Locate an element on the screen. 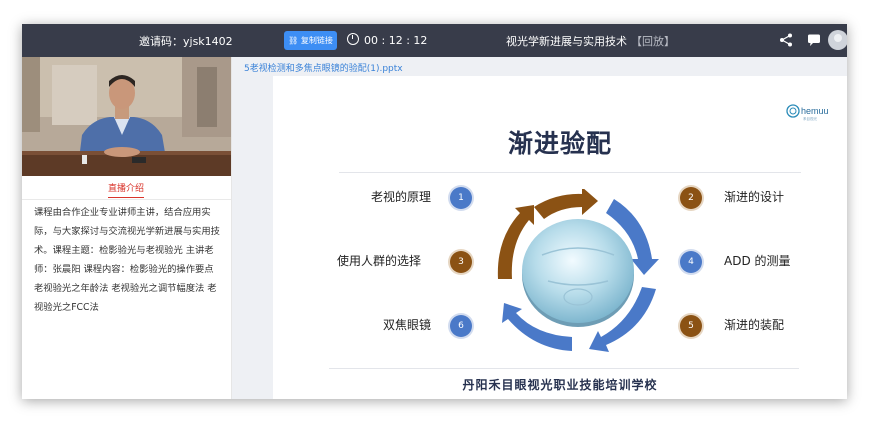  file-name-link: 5老视检测和多焦点眼镜的验配(1).pptx is located at coordinates (323, 67).